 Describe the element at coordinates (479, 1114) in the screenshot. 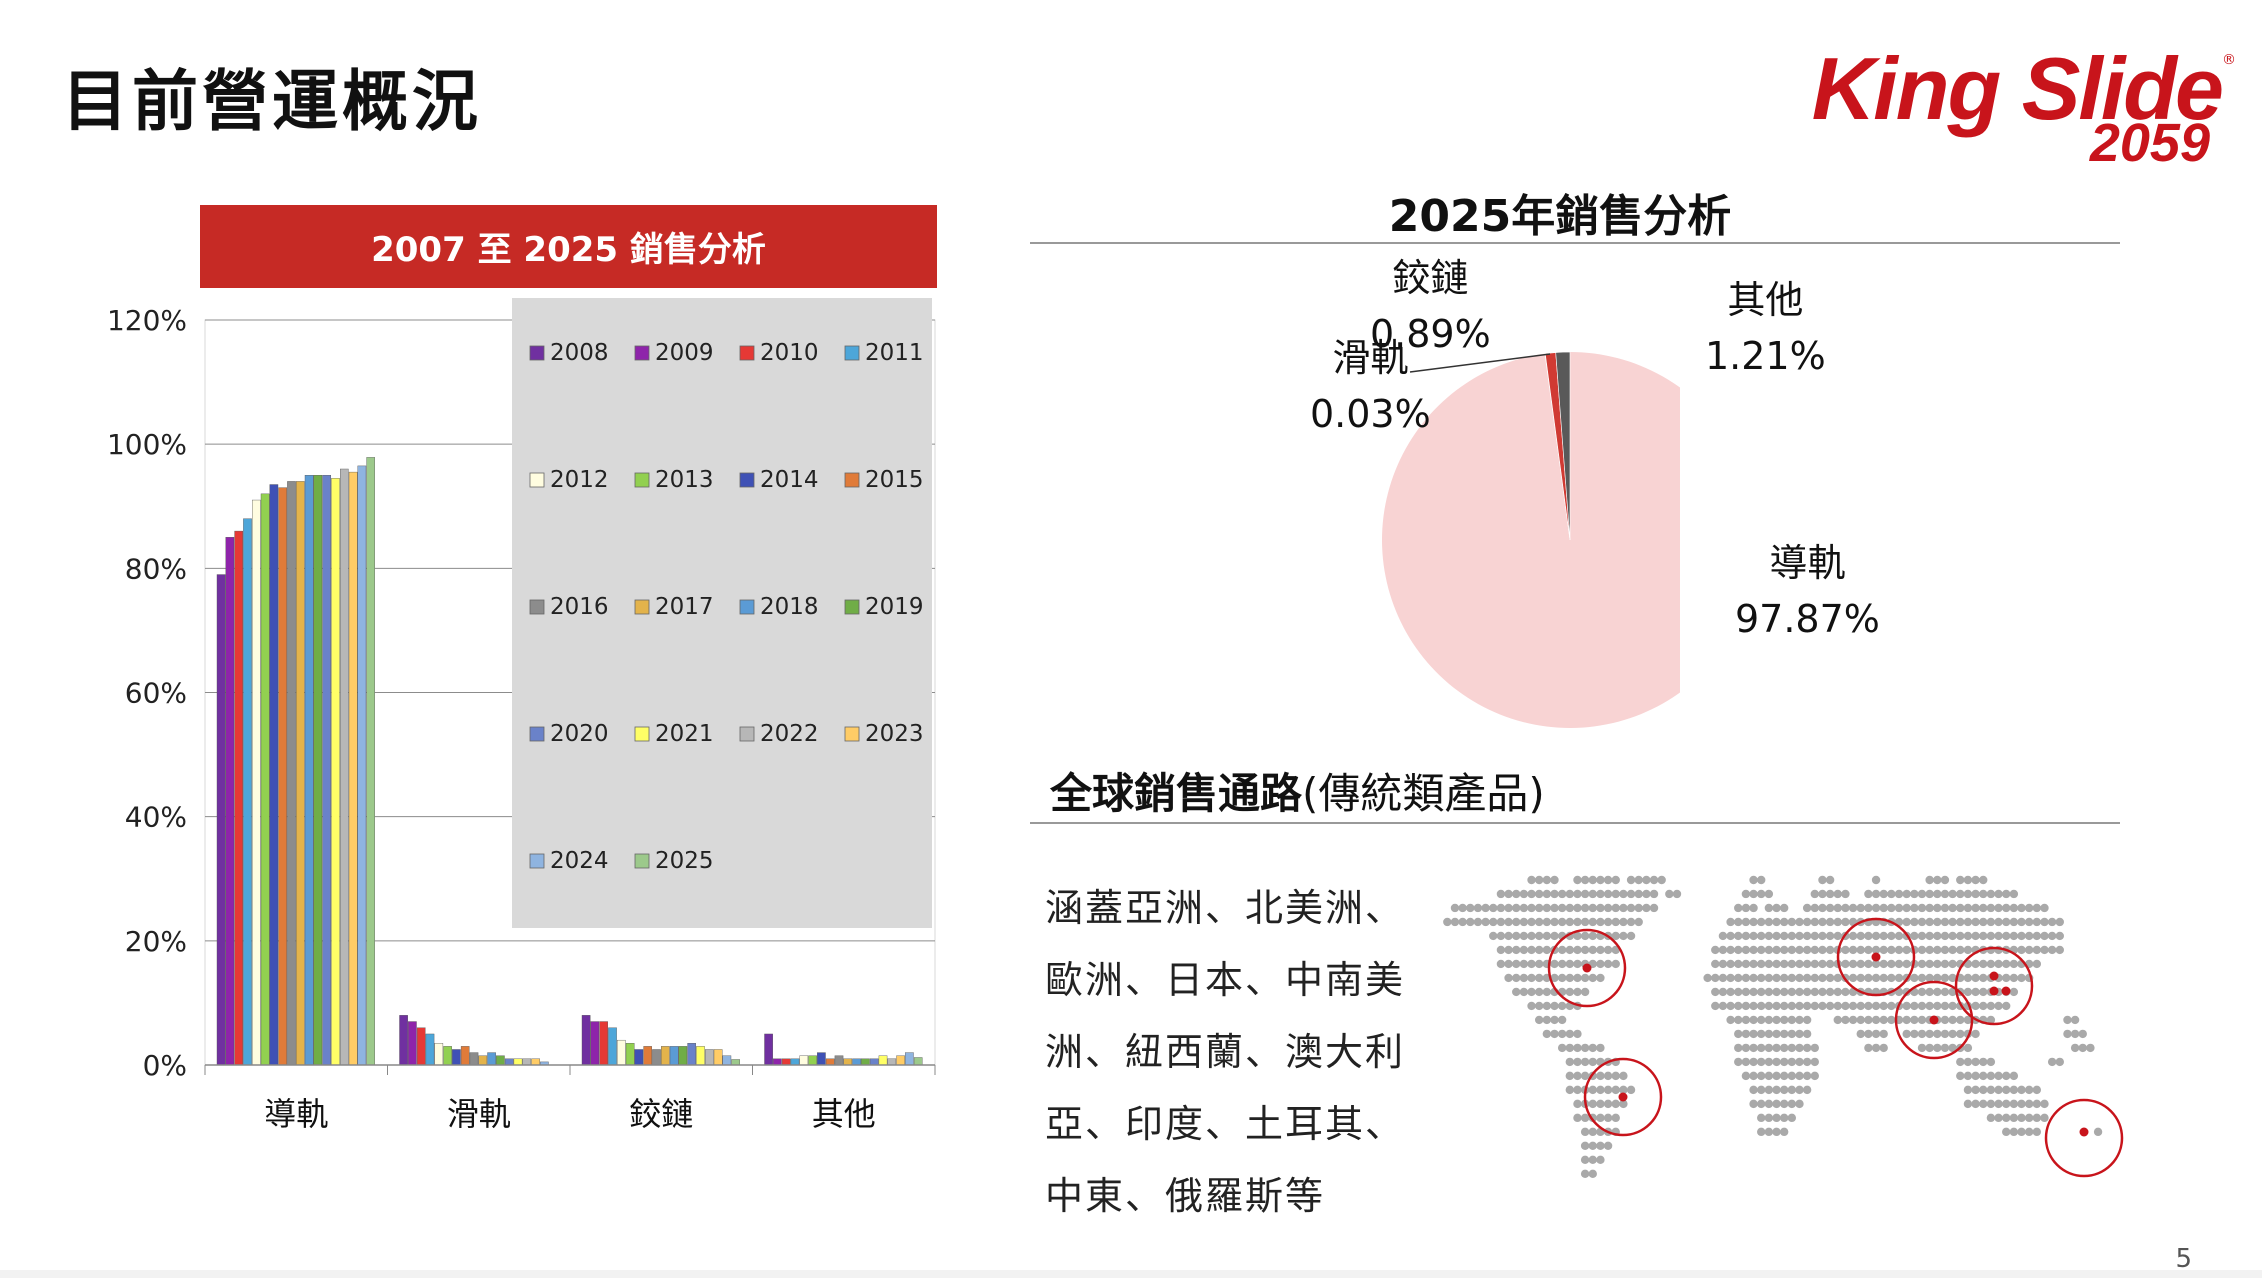

I see `x-tick-label: 滑軌` at that location.